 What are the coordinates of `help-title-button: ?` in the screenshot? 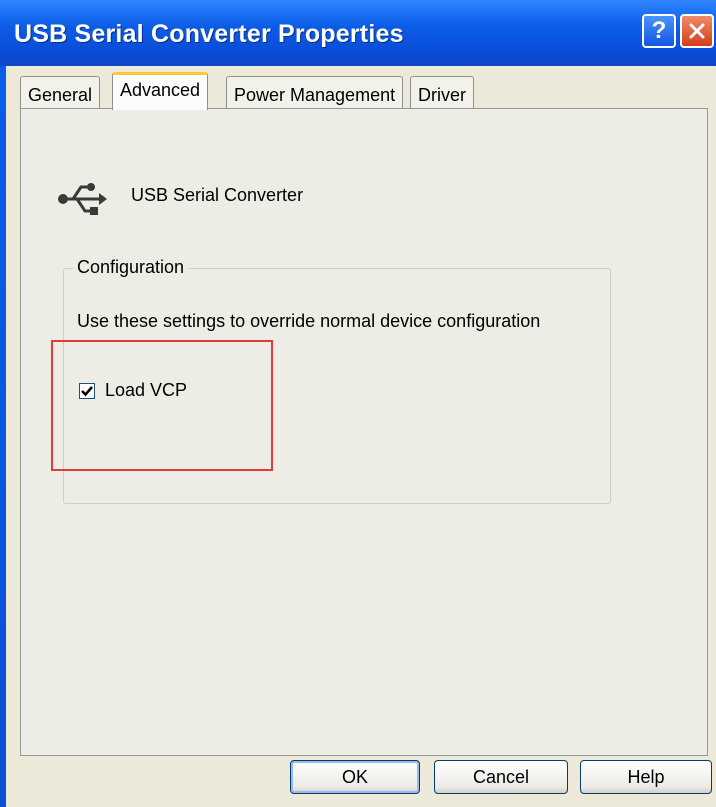 It's located at (659, 31).